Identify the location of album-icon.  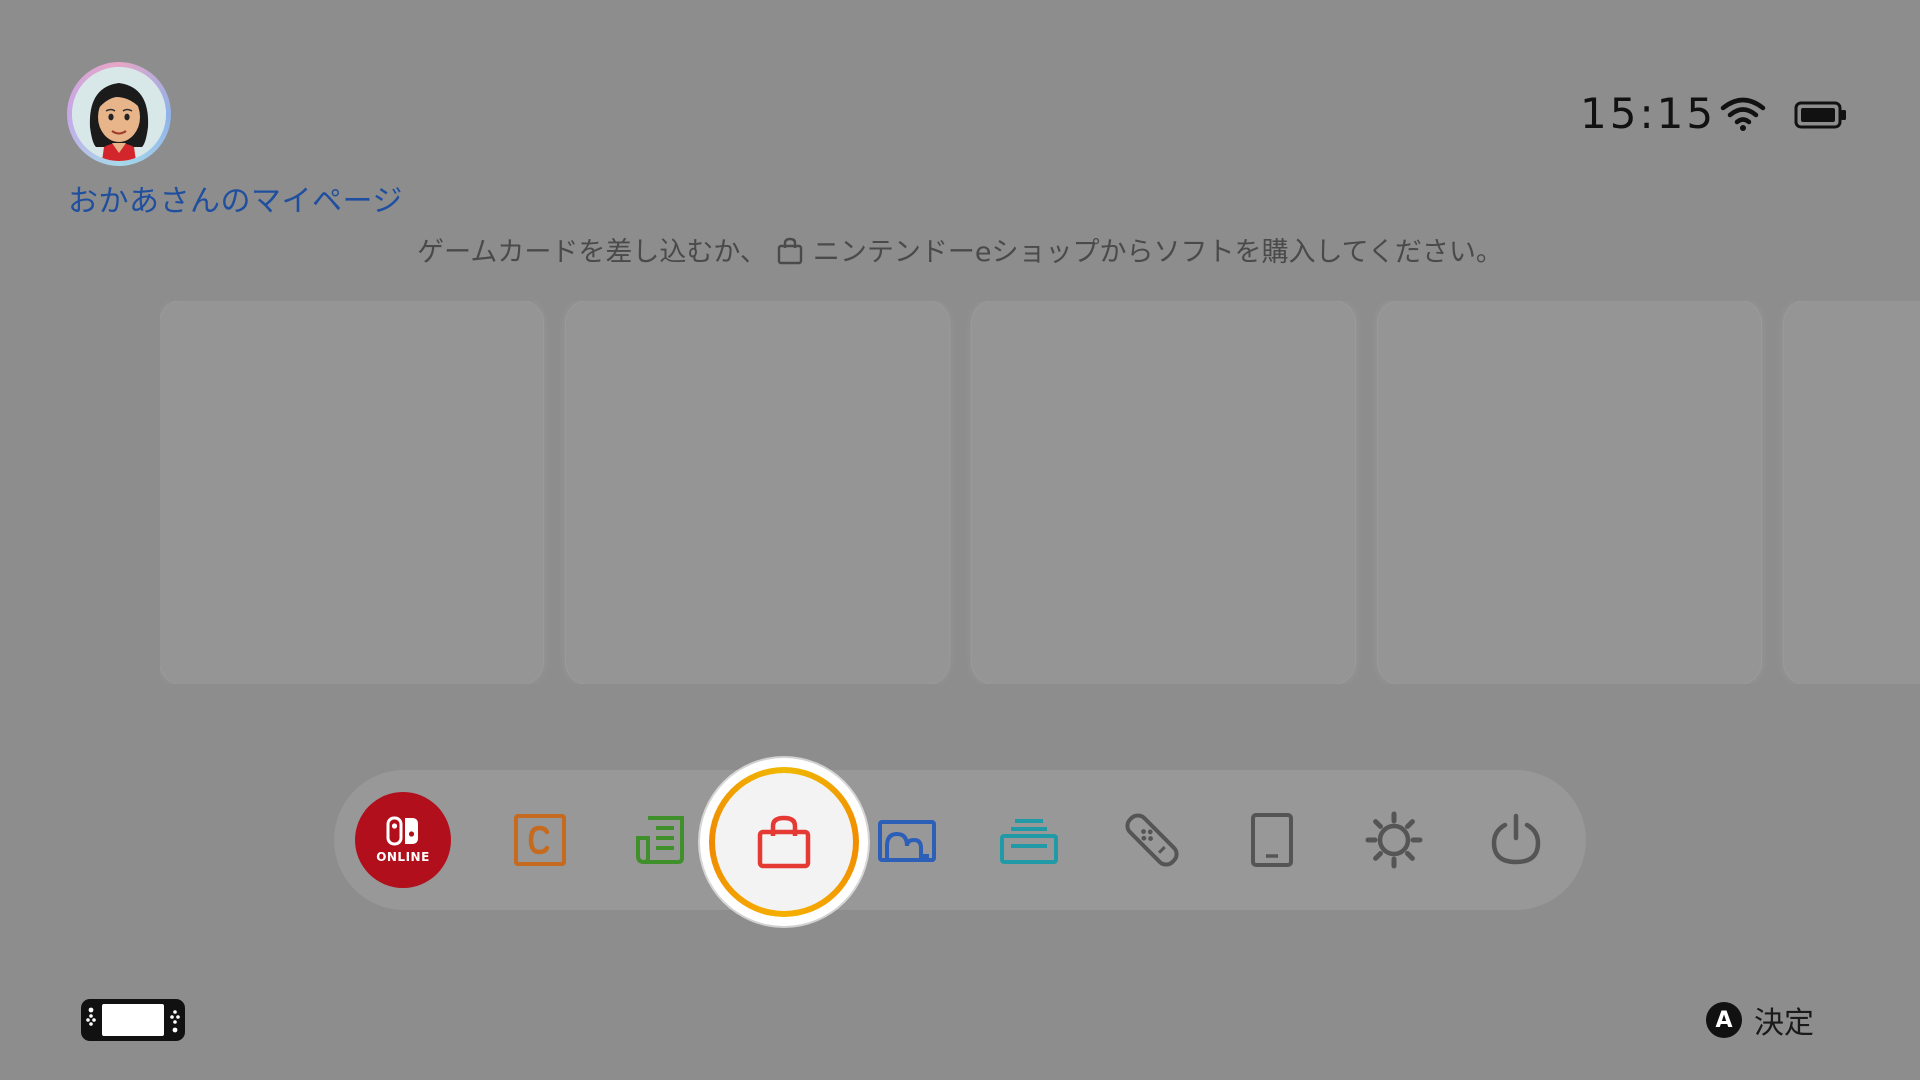
(907, 841).